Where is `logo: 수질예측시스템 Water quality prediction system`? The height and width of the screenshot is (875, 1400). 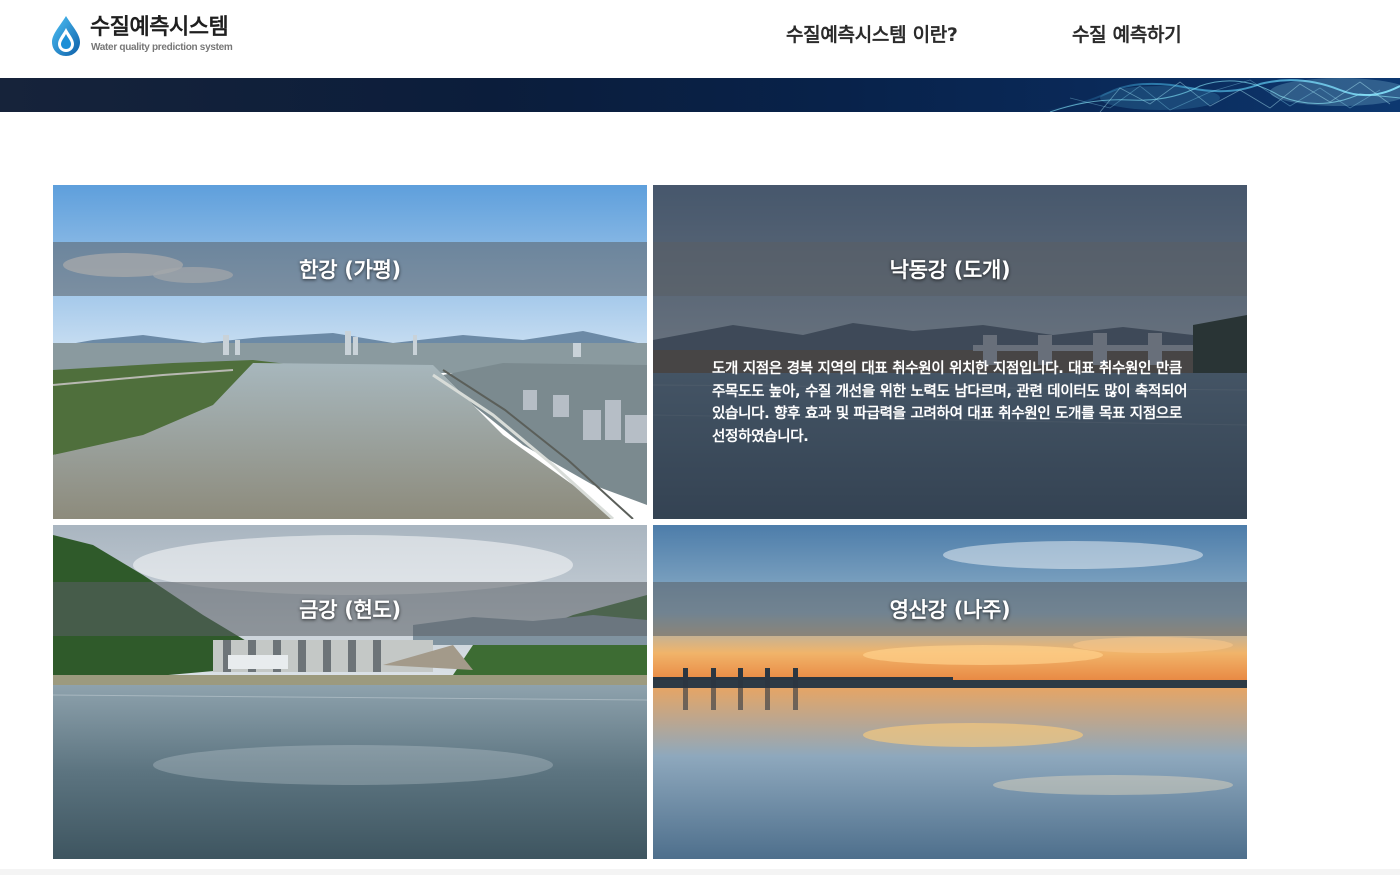
logo: 수질예측시스템 Water quality prediction system is located at coordinates (141, 36).